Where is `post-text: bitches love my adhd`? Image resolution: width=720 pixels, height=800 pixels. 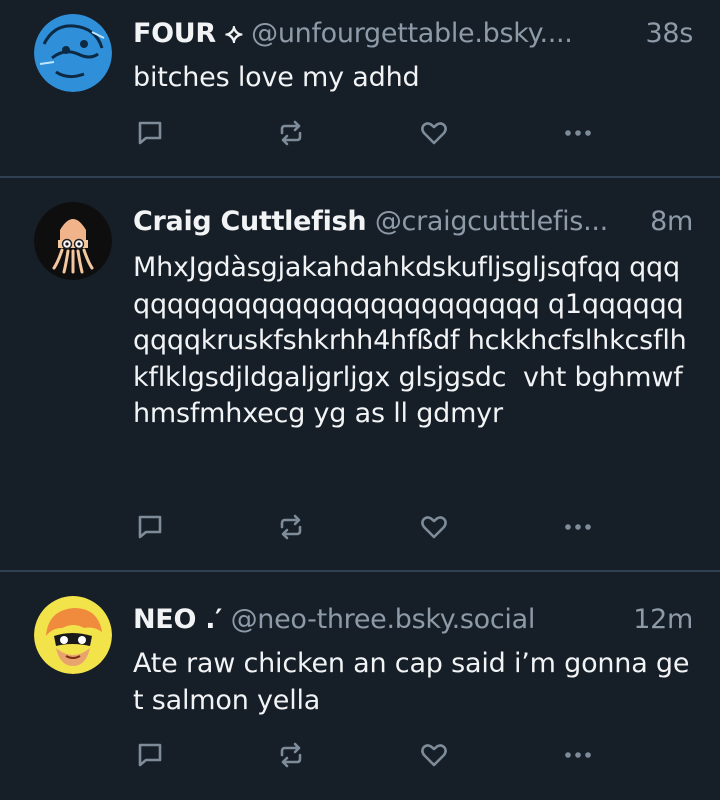
post-text: bitches love my adhd is located at coordinates (276, 77).